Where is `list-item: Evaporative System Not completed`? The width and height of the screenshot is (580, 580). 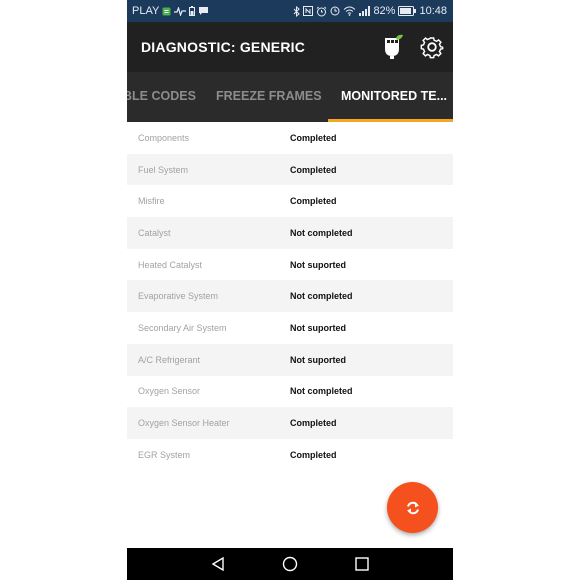 list-item: Evaporative System Not completed is located at coordinates (290, 296).